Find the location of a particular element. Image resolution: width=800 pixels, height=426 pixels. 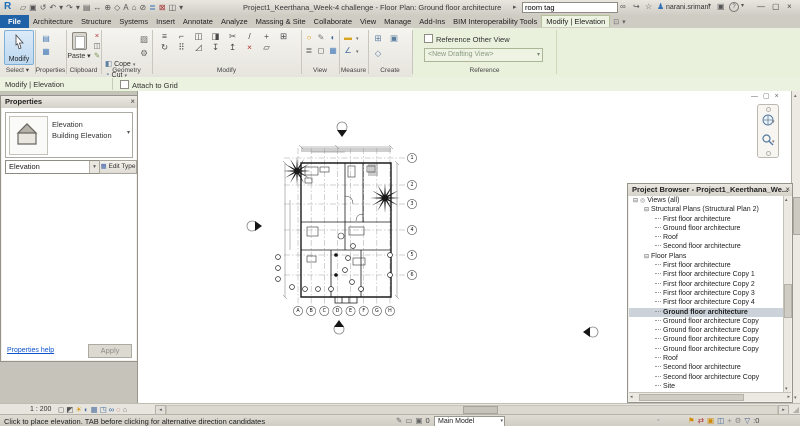

select-links-icon: ◫ is located at coordinates (720, 421).